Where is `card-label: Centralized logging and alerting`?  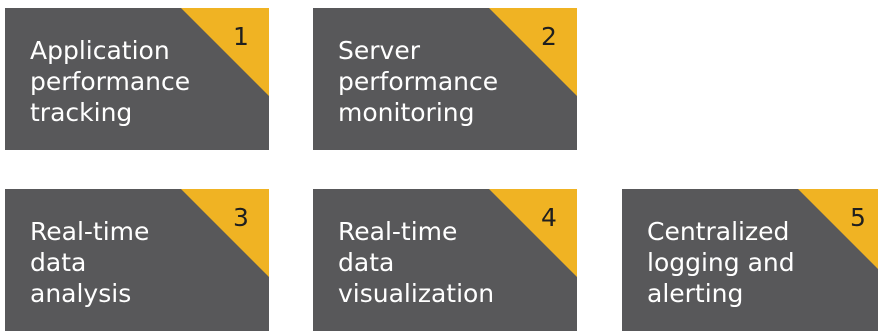
card-label: Centralized logging and alerting is located at coordinates (721, 262).